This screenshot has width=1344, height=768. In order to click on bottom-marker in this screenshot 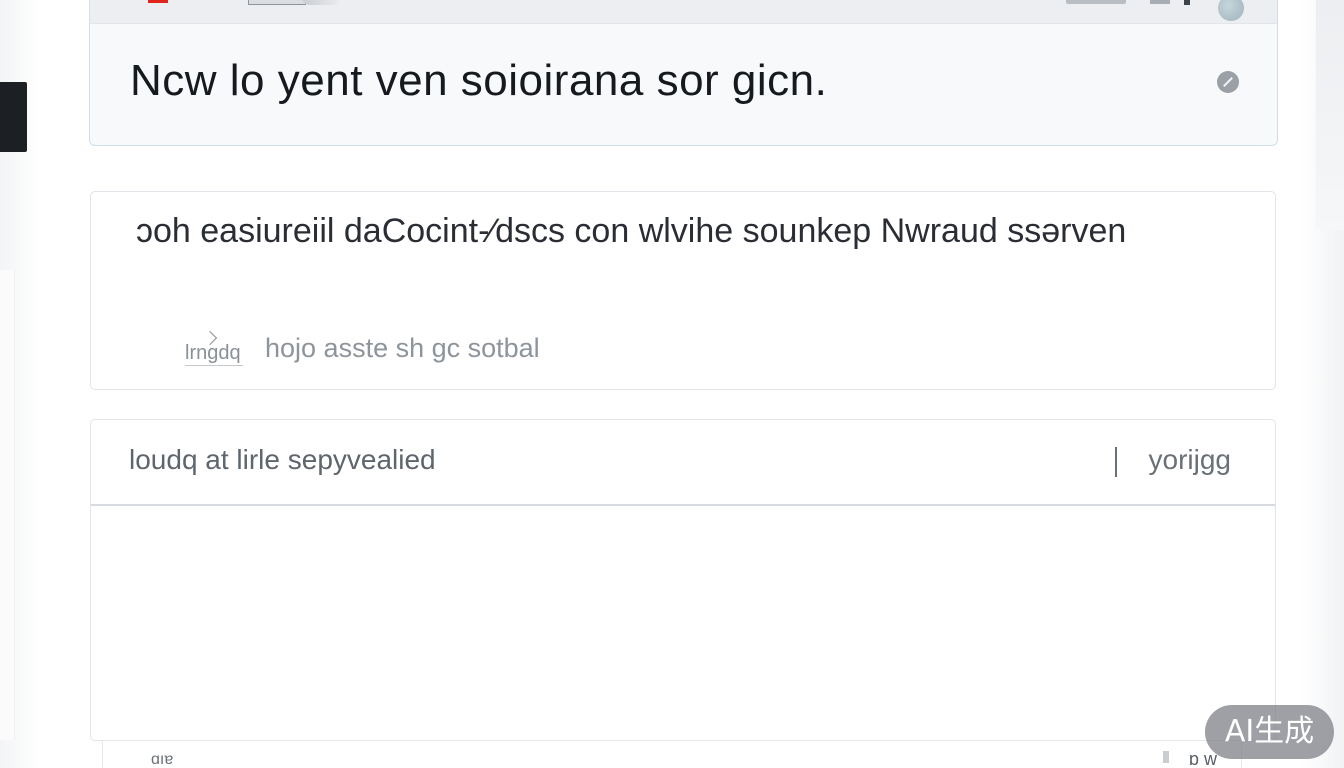, I will do `click(1166, 757)`.